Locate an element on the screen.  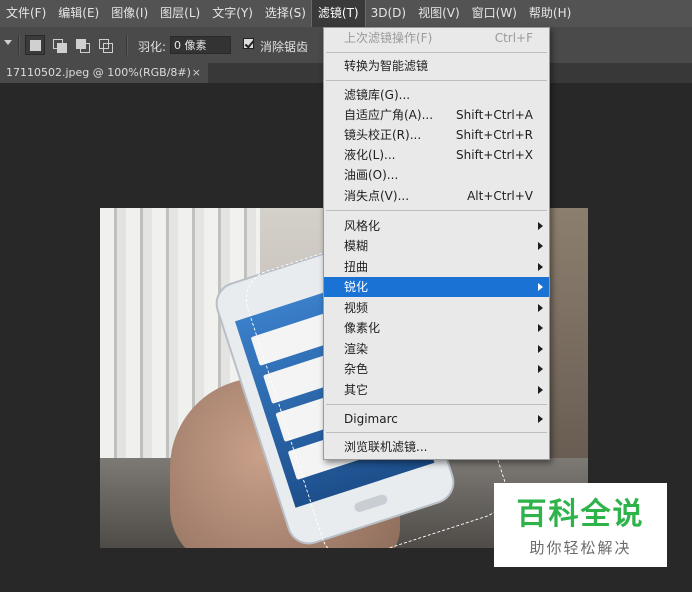
new-selection-button is located at coordinates (35, 45).